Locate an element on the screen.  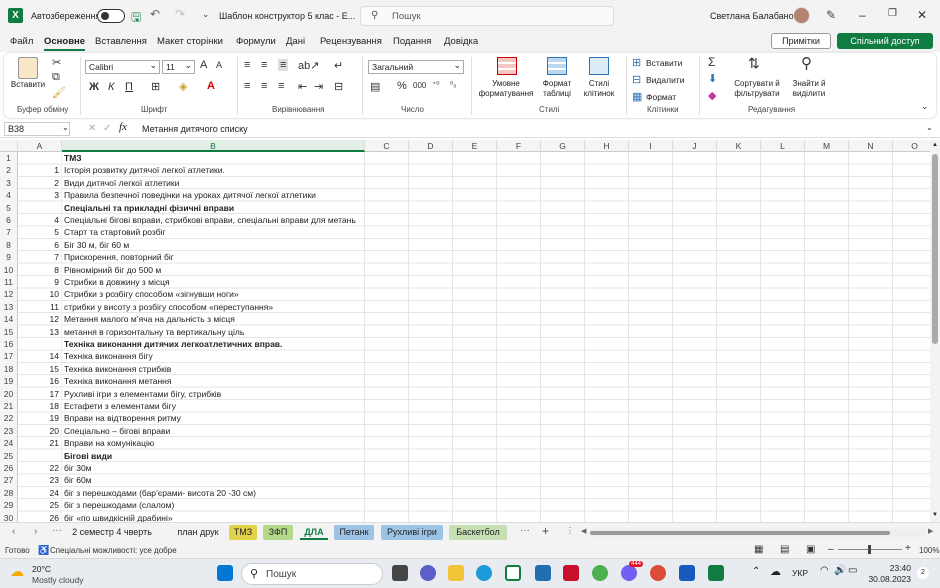
hscroll-right-icon: ▶ is located at coordinates (930, 531).